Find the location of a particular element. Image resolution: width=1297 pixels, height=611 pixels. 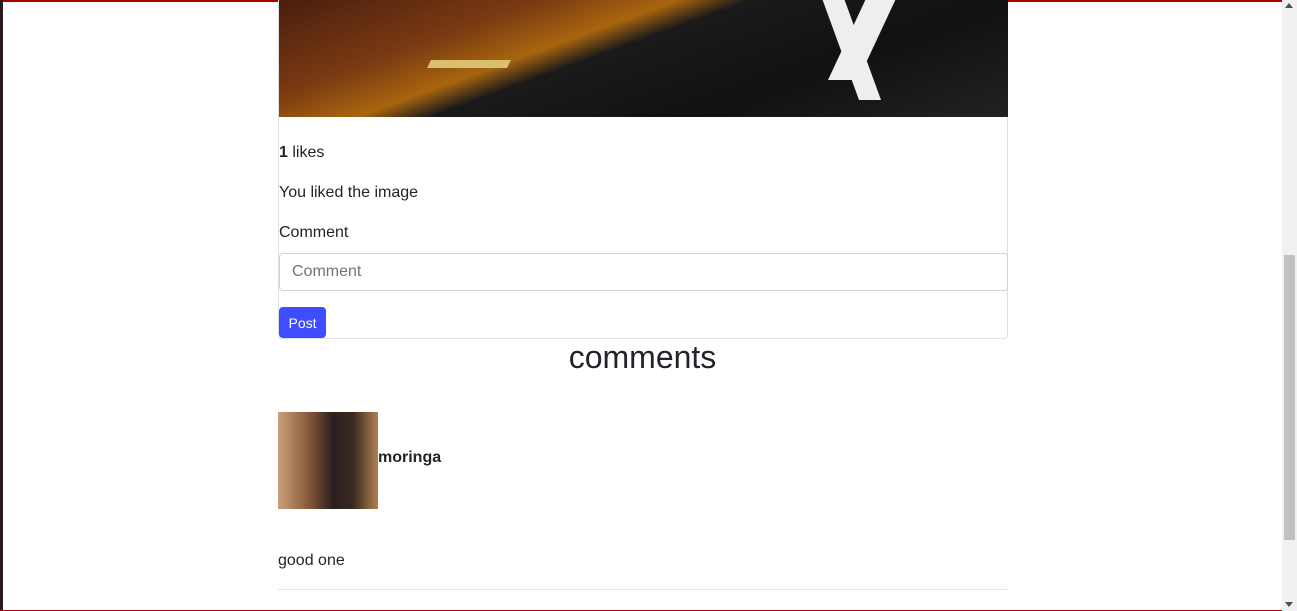

comments-heading: comments is located at coordinates (642, 357).